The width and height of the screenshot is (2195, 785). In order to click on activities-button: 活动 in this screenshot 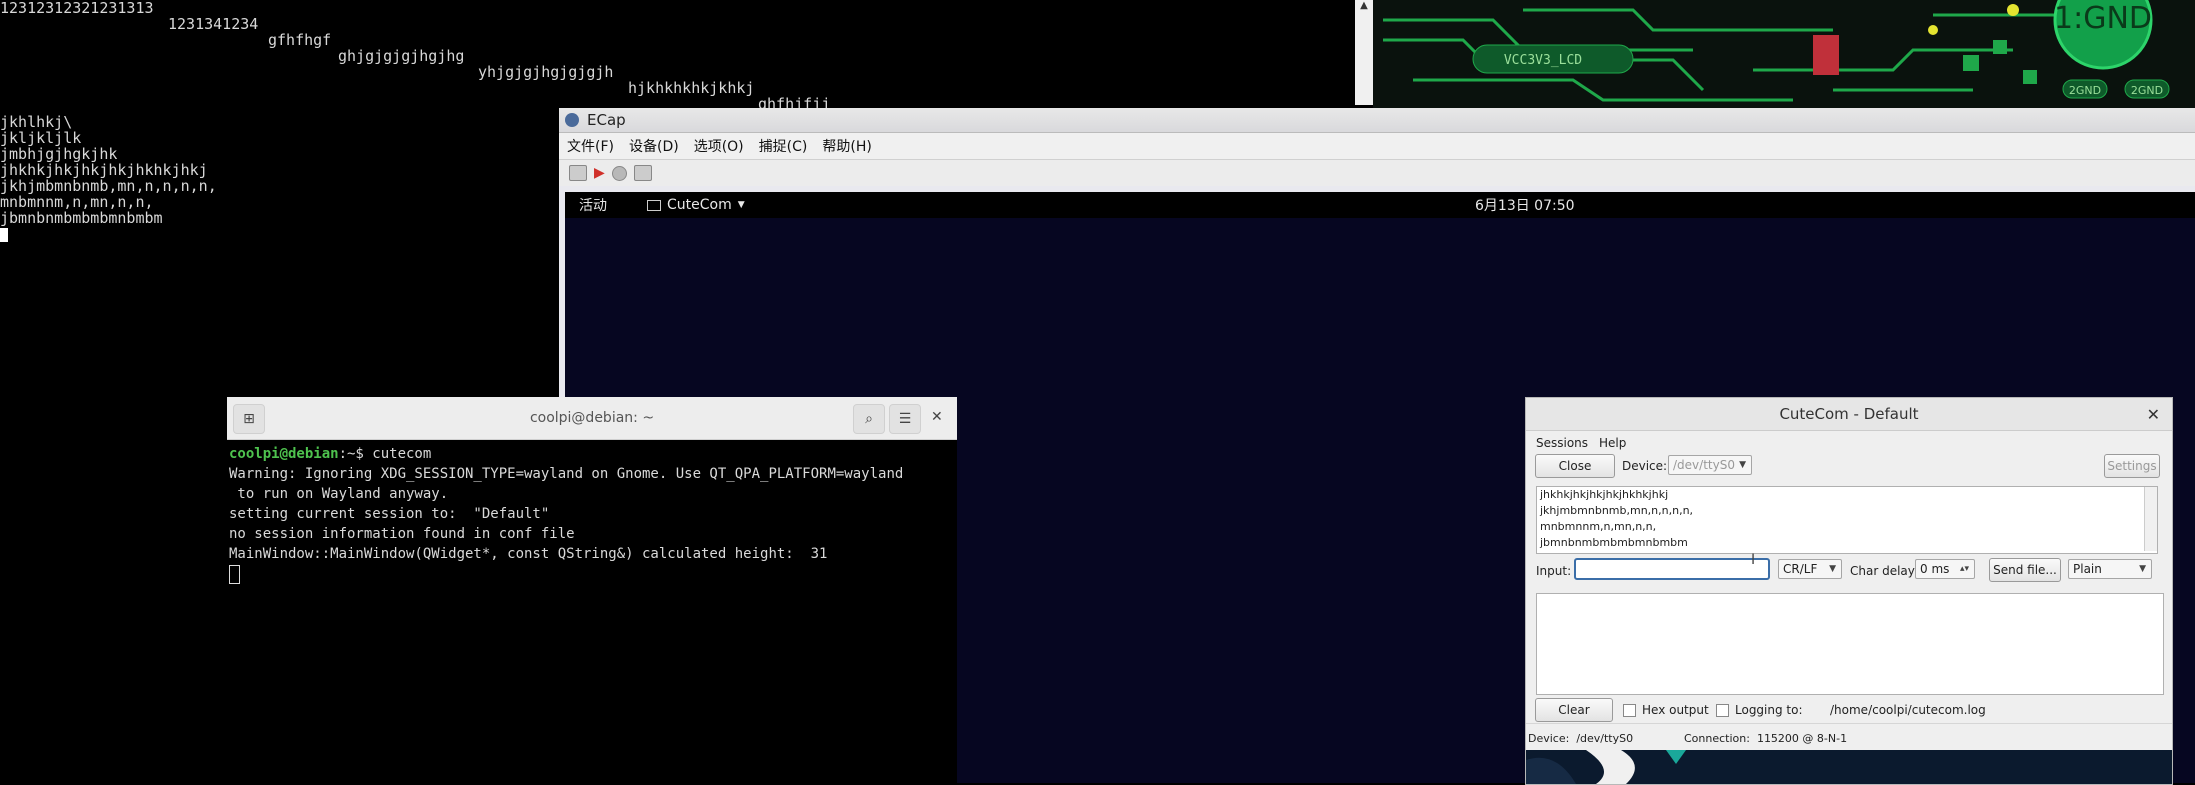, I will do `click(593, 205)`.